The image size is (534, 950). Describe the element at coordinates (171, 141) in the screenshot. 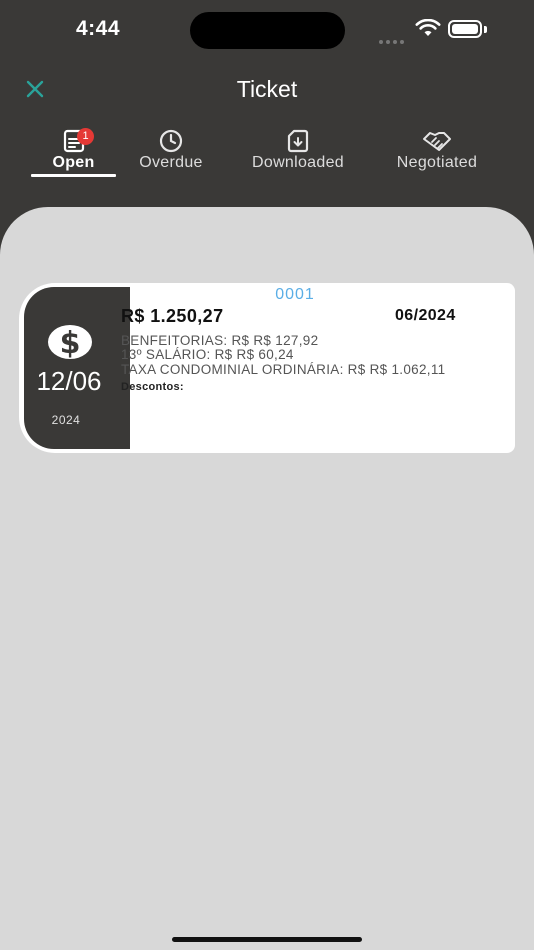

I see `clock-icon` at that location.